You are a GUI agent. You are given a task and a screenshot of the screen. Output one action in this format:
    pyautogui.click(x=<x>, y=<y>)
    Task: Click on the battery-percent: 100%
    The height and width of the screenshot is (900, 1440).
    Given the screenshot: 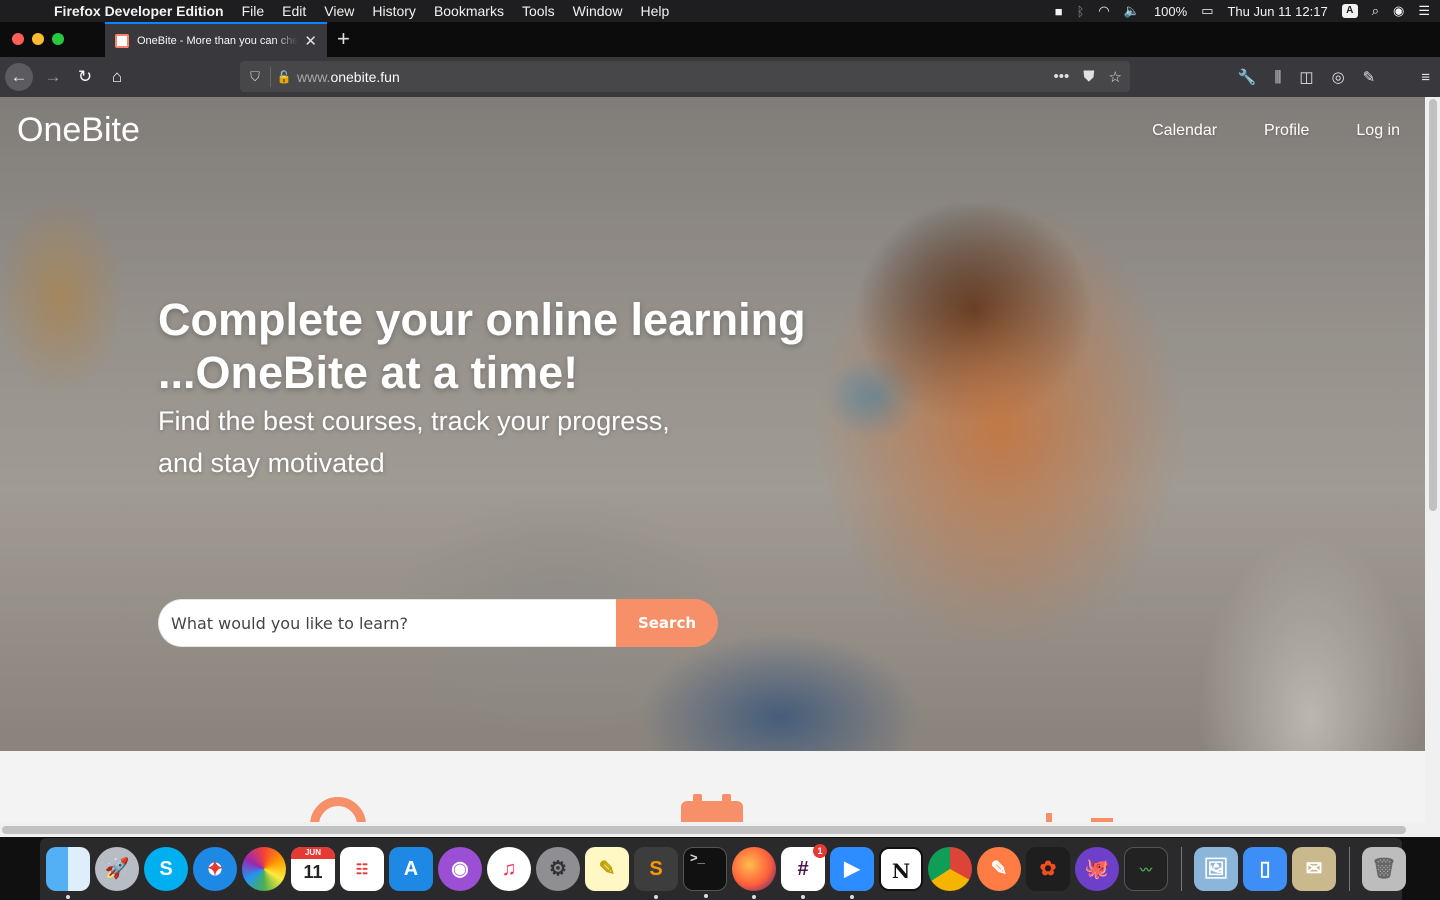 What is the action you would take?
    pyautogui.click(x=1170, y=11)
    